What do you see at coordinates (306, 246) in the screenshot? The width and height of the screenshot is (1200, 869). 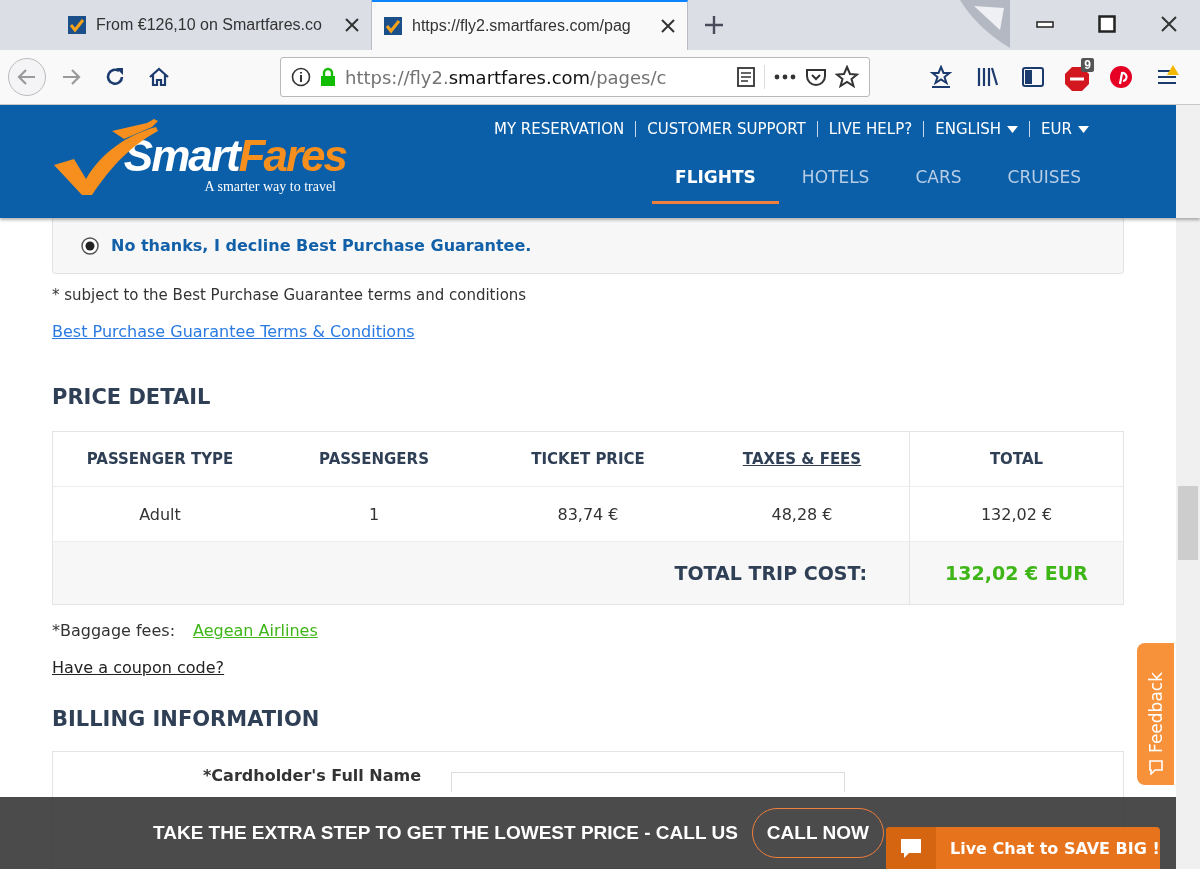 I see `radio-option: No thanks, I decline Best Purchase Guarantee.` at bounding box center [306, 246].